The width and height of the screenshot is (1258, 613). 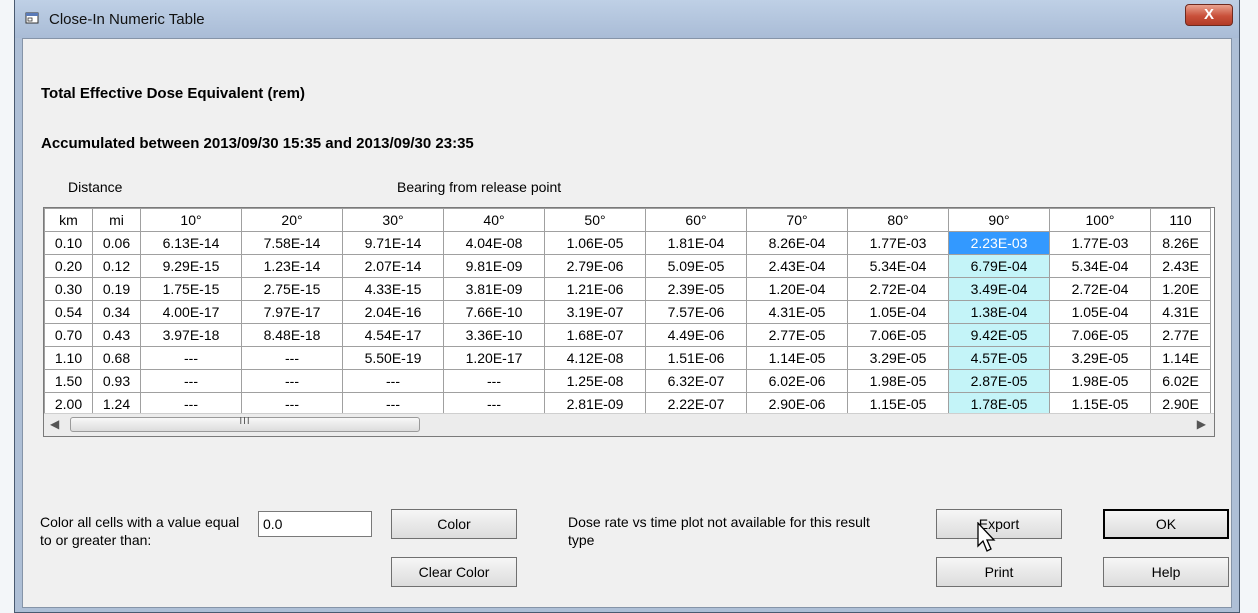 What do you see at coordinates (1180, 312) in the screenshot?
I see `dose-cell: 4.31E` at bounding box center [1180, 312].